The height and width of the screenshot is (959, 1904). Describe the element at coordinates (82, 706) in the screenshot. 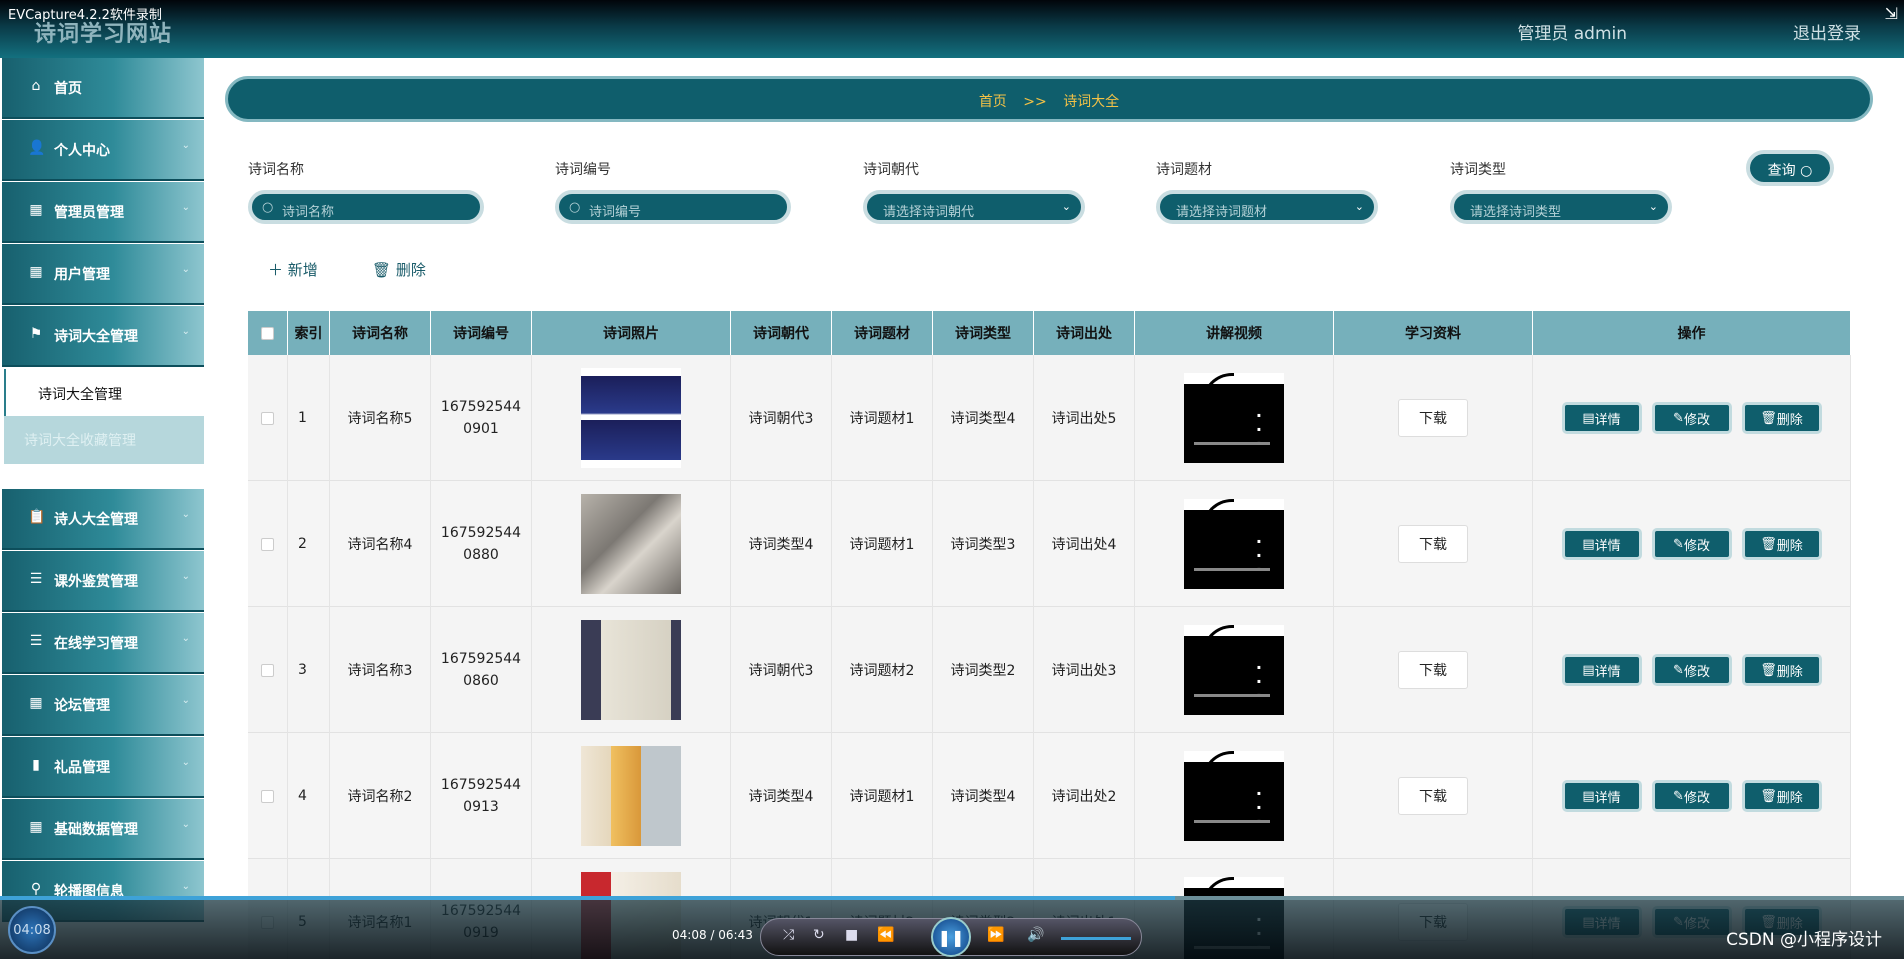

I see `sidebar-item-label: 论坛管理` at that location.